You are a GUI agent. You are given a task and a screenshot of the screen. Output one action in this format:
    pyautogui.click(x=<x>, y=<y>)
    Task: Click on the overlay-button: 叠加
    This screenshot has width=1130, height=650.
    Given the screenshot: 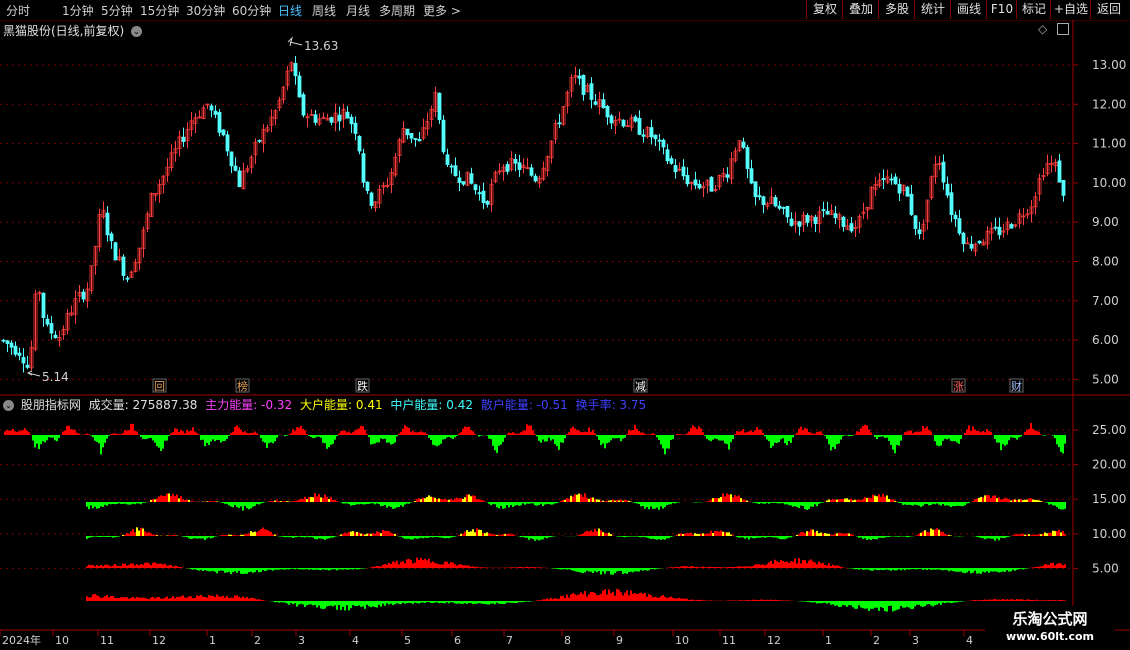 What is the action you would take?
    pyautogui.click(x=860, y=9)
    